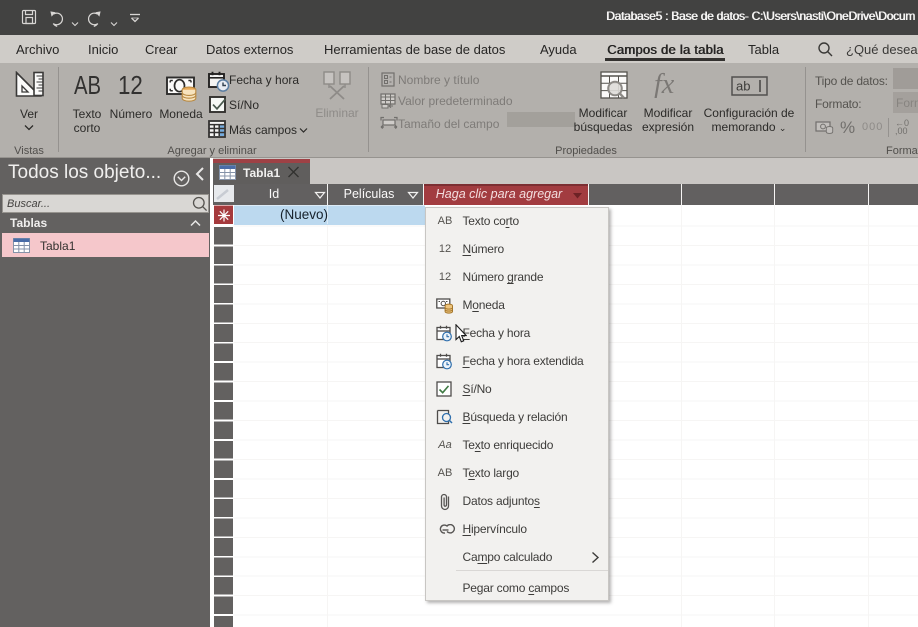 This screenshot has width=918, height=627. Describe the element at coordinates (743, 86) in the screenshot. I see `svg-text: ab` at that location.